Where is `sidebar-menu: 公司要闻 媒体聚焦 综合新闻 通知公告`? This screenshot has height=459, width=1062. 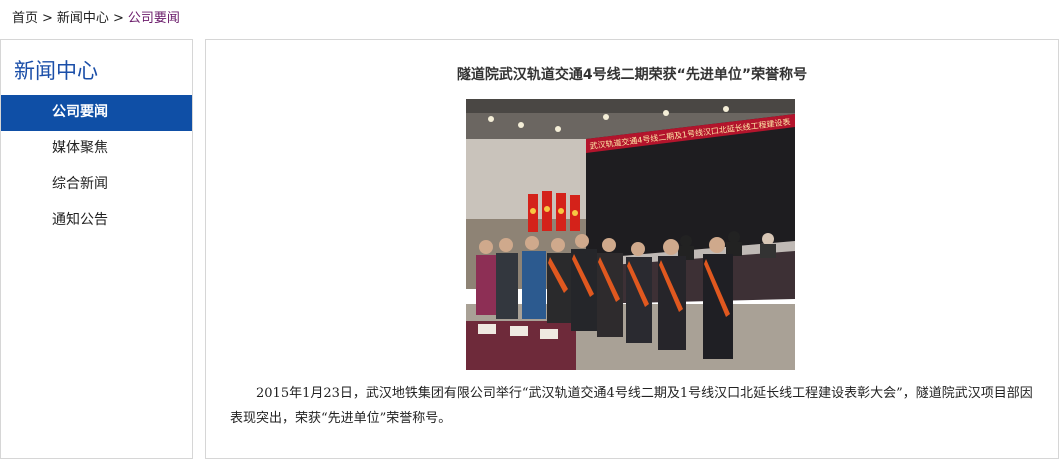
sidebar-menu: 公司要闻 媒体聚焦 综合新闻 通知公告 is located at coordinates (96, 167).